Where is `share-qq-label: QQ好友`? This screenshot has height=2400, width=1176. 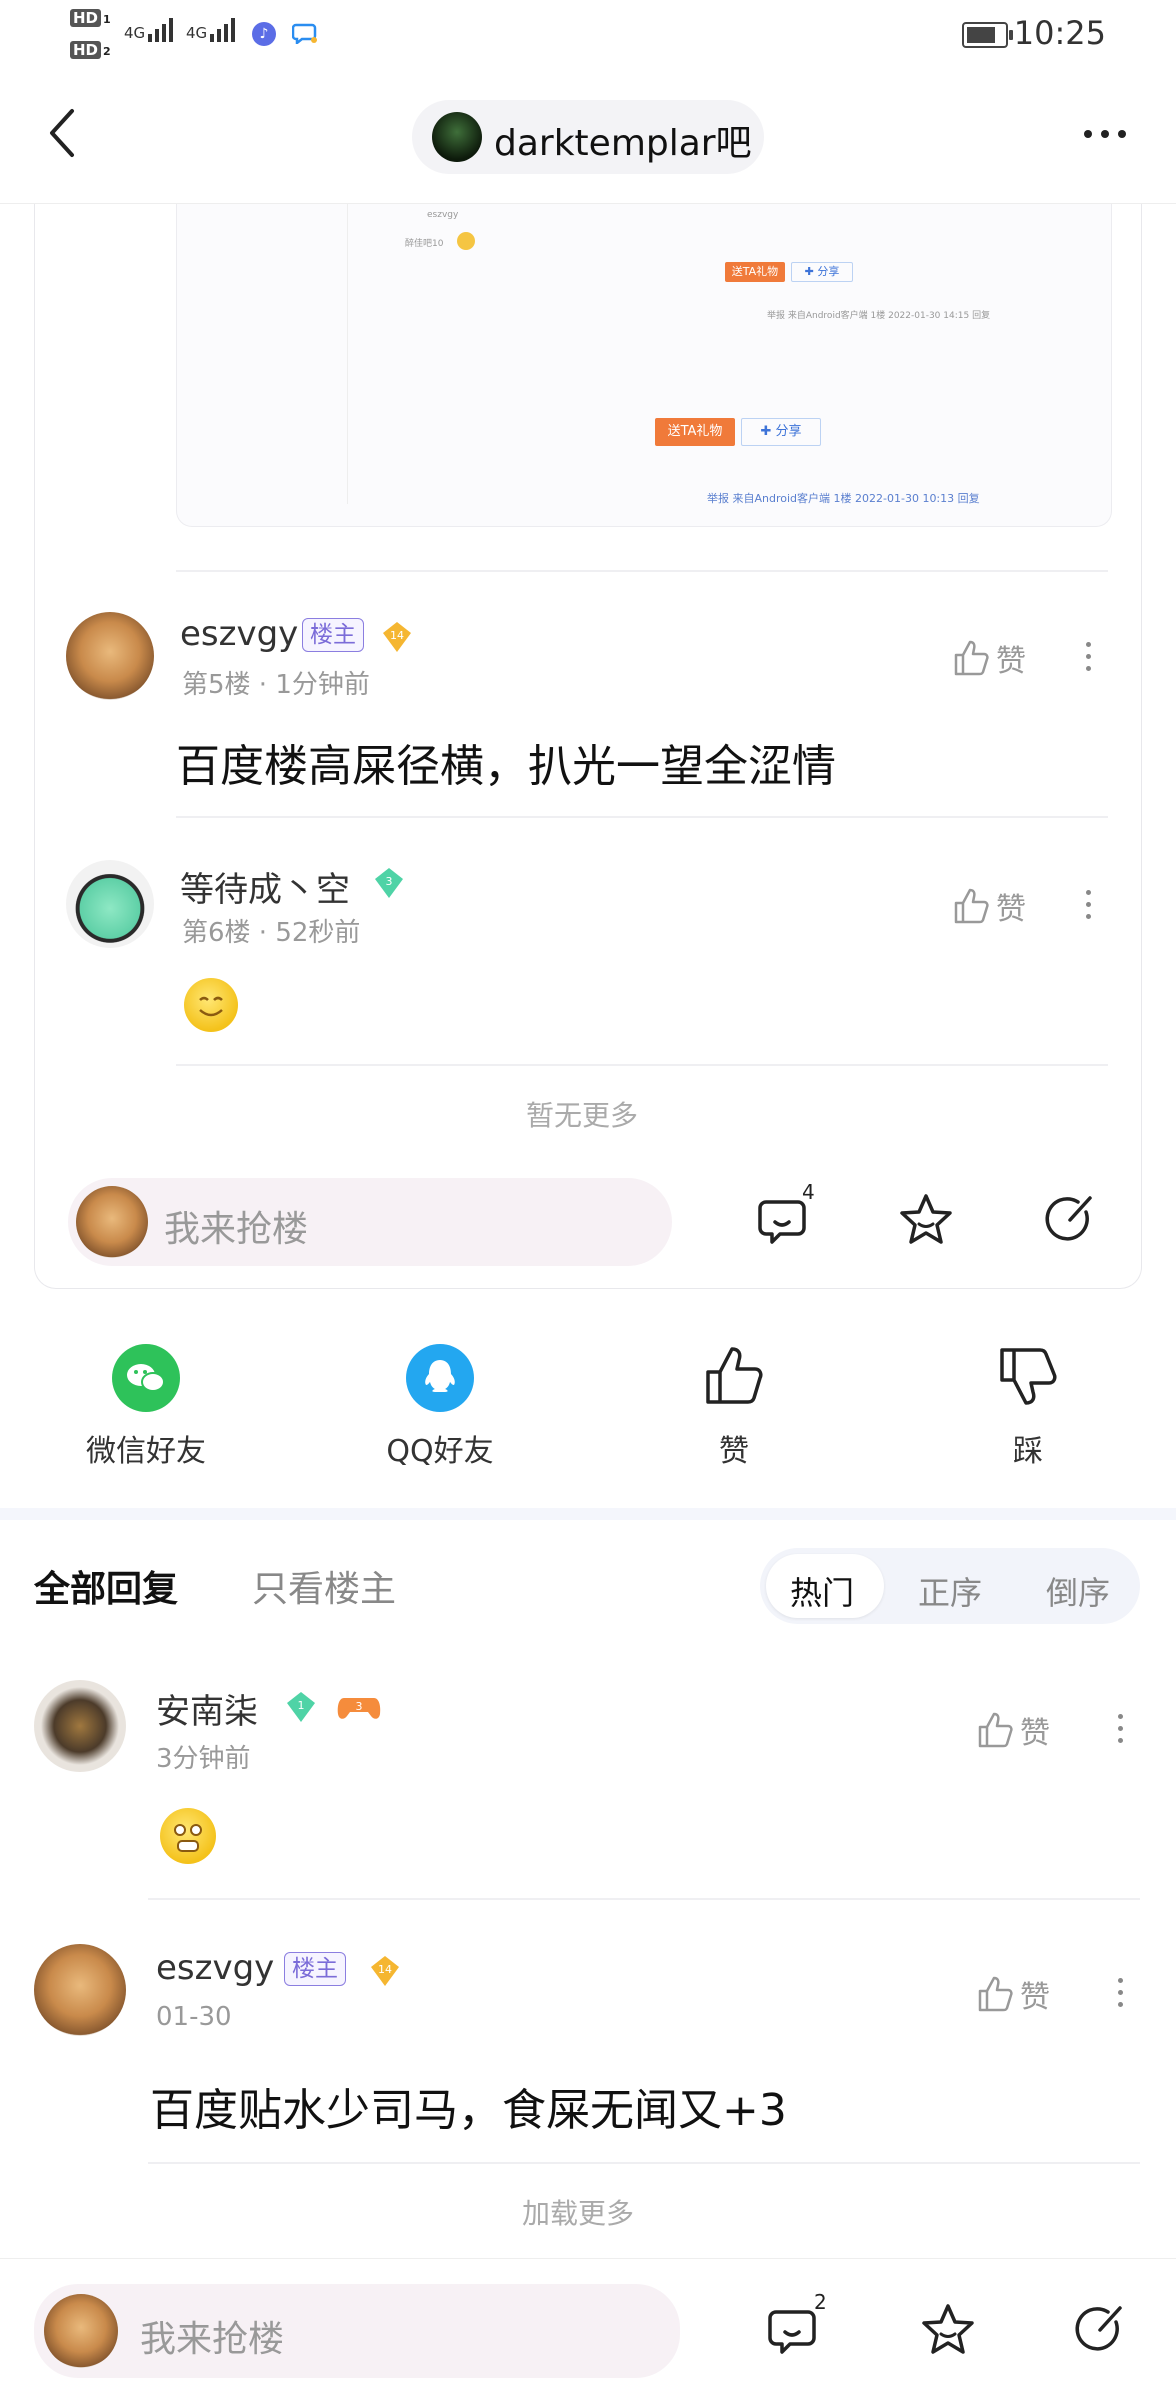 share-qq-label: QQ好友 is located at coordinates (440, 1448).